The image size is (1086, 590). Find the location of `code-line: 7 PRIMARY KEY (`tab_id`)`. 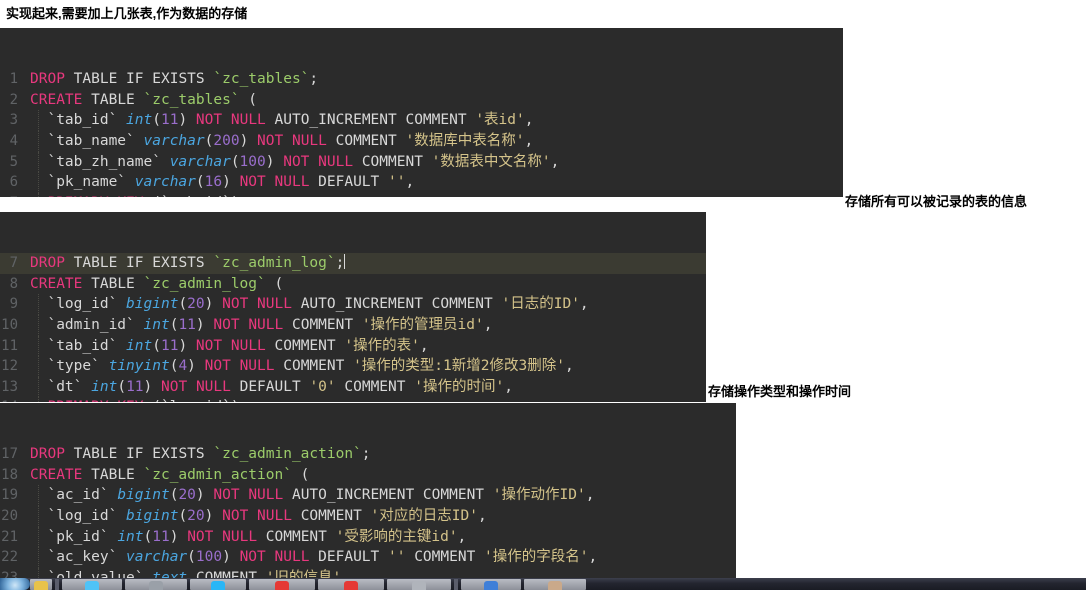

code-line: 7 PRIMARY KEY (`tab_id`) is located at coordinates (421, 194).